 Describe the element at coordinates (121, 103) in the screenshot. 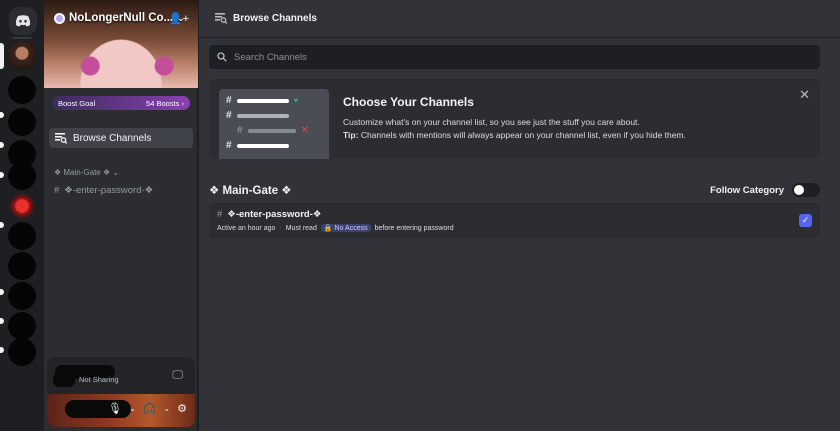

I see `boost-goal-bar: Boost Goal 54 Boosts ›` at that location.